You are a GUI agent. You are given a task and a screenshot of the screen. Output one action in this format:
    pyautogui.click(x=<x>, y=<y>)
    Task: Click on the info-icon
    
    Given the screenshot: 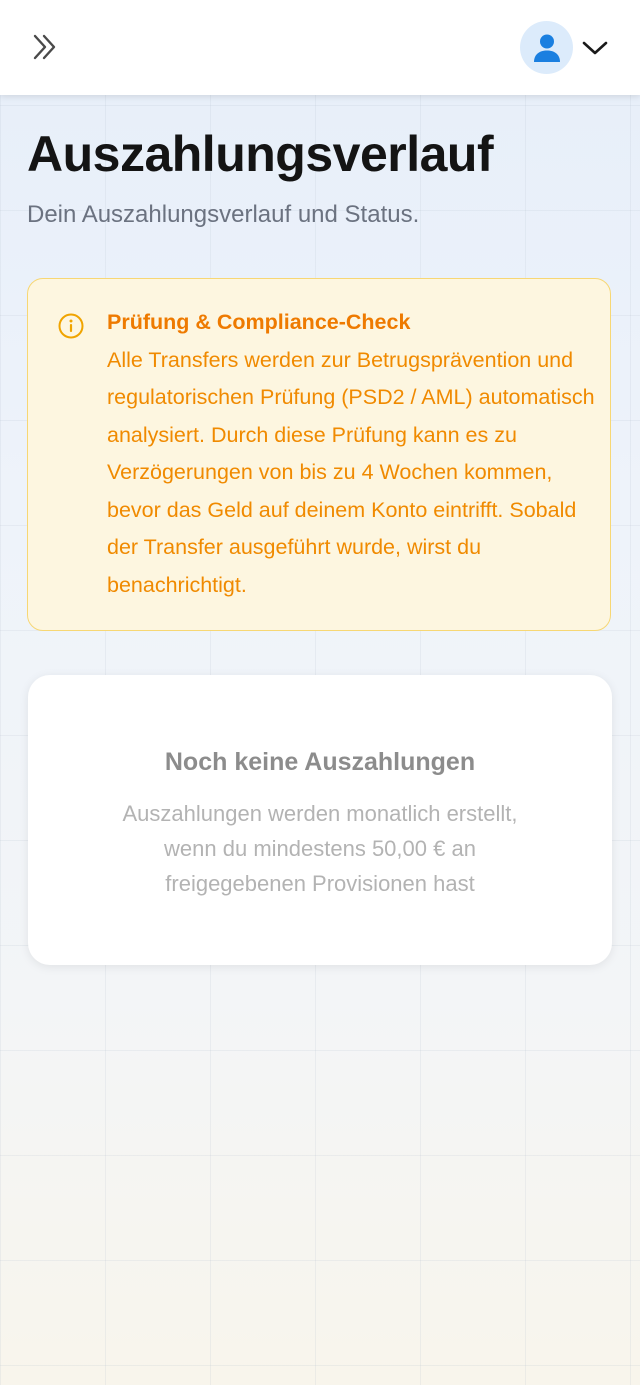 What is the action you would take?
    pyautogui.click(x=71, y=326)
    